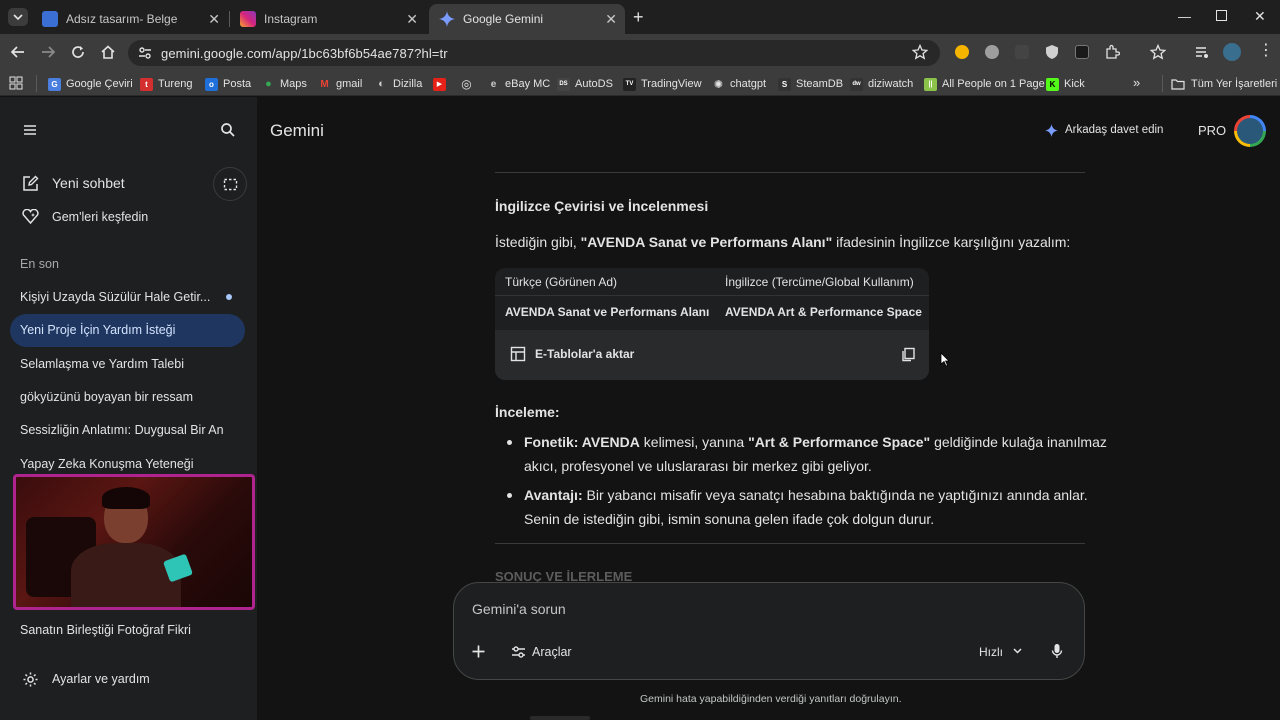 The image size is (1280, 720). I want to click on chat-item: gökyüzünü boyayan bir ressam, so click(106, 397).